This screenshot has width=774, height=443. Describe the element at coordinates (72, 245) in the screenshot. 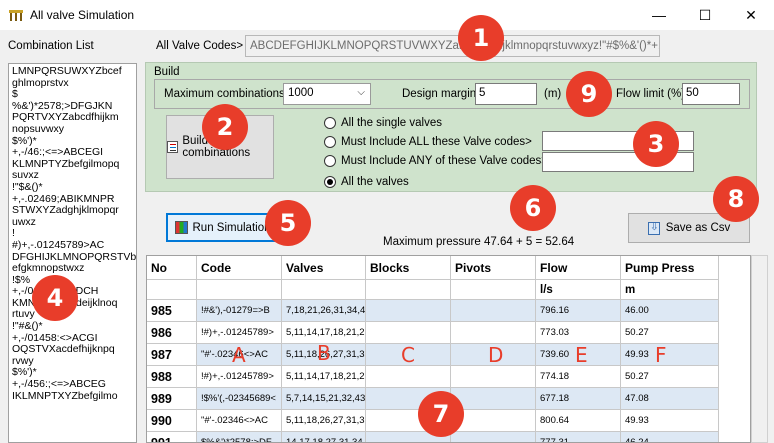

I see `combination-list-item: #)+,-.01245789>AC` at that location.